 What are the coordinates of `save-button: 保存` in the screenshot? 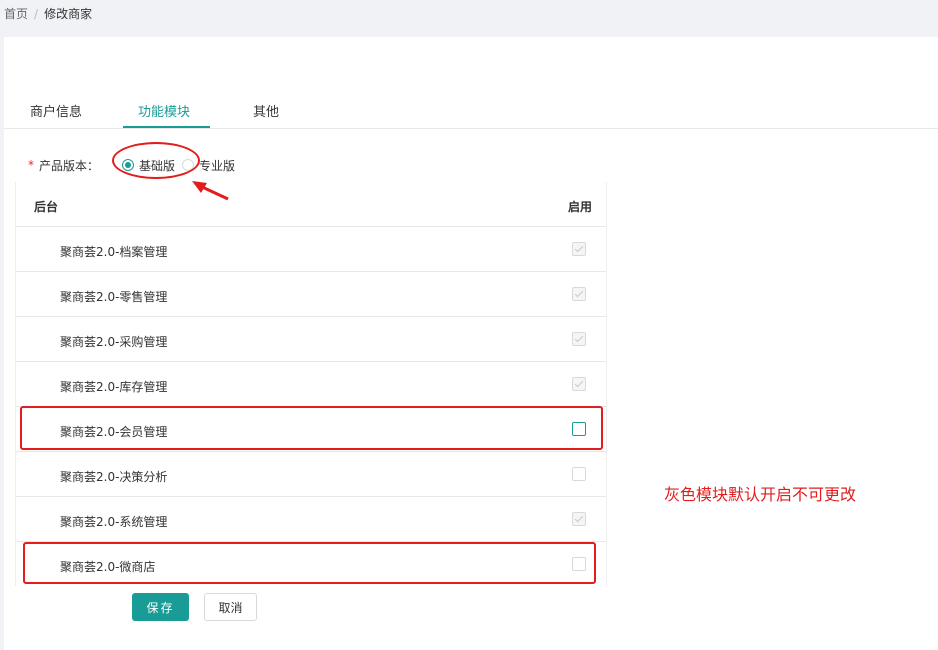 It's located at (160, 607).